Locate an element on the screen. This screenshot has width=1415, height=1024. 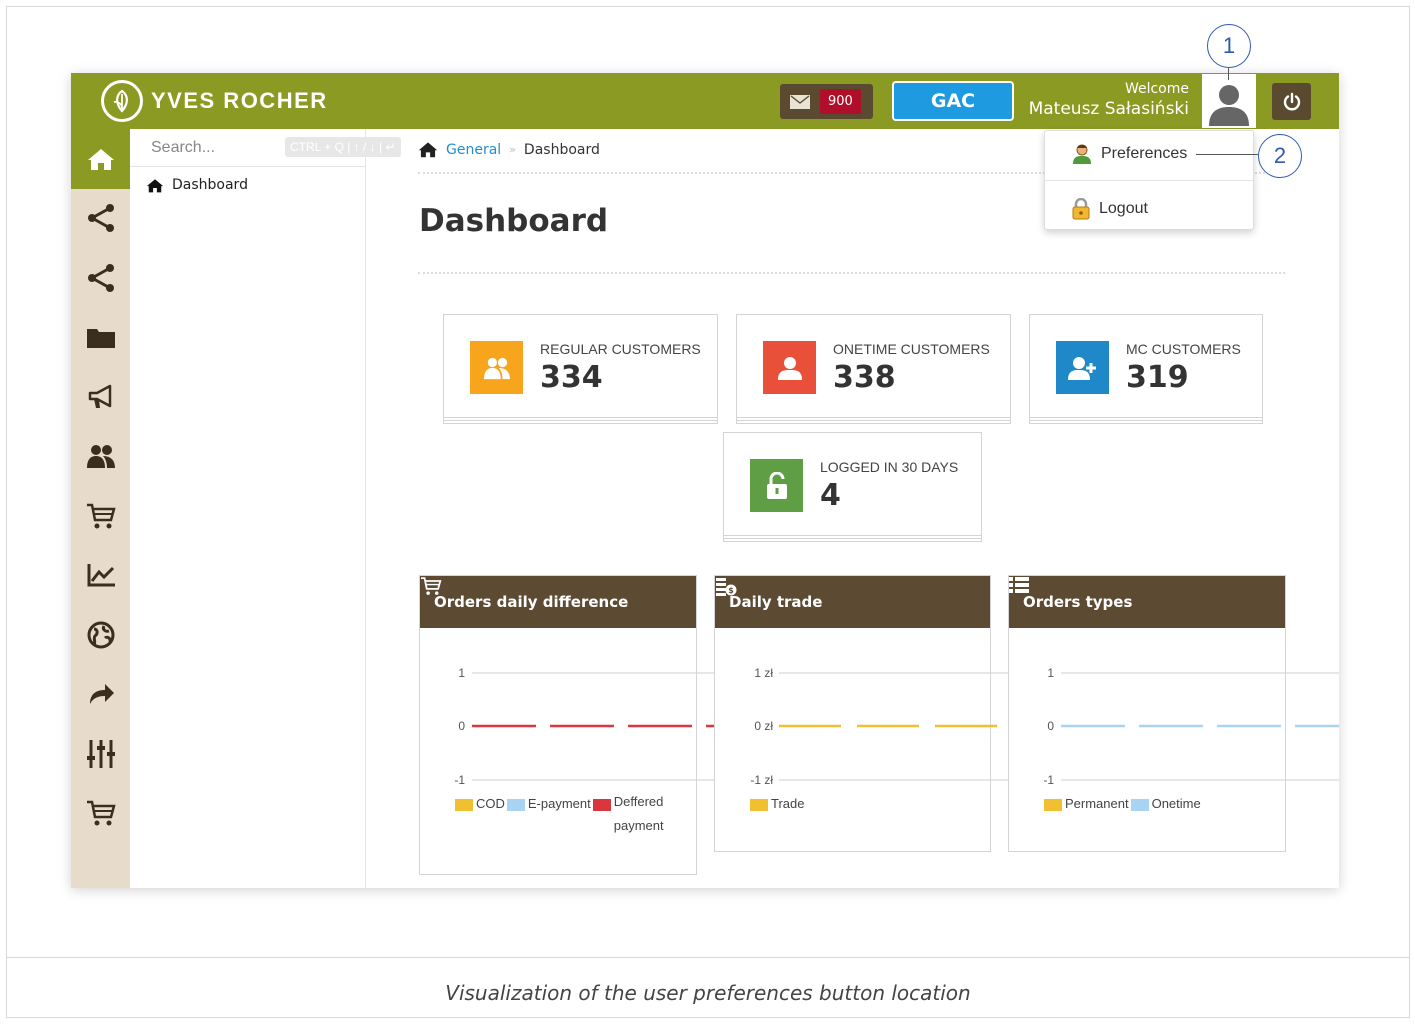
legend-item: Trade is located at coordinates (777, 803).